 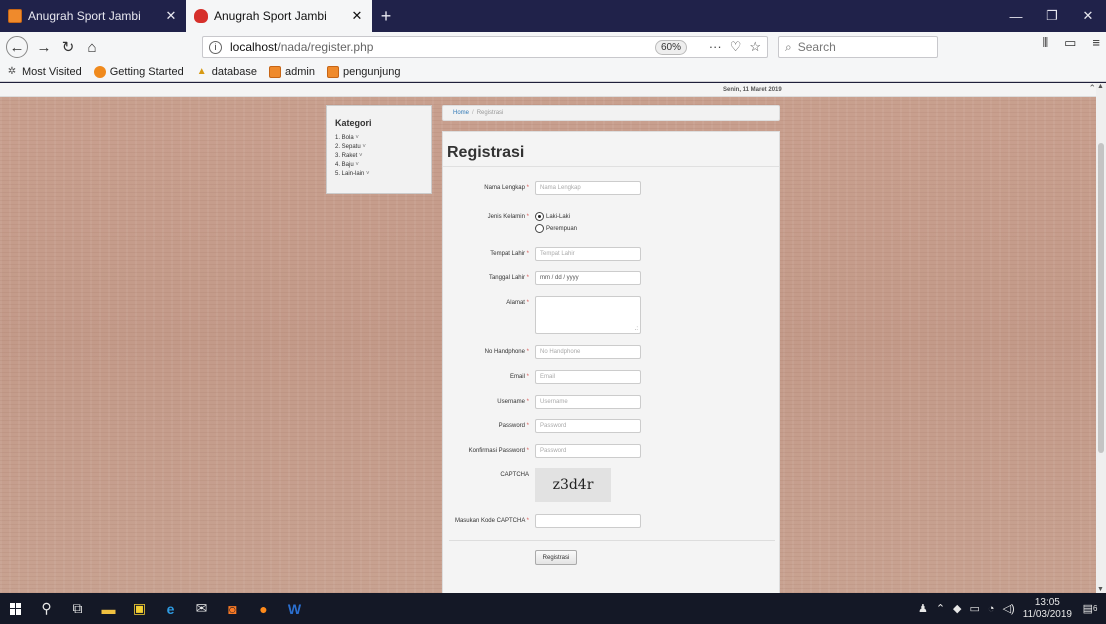 What do you see at coordinates (1100, 86) in the screenshot?
I see `scroll-up-arrow-icon: ▲` at bounding box center [1100, 86].